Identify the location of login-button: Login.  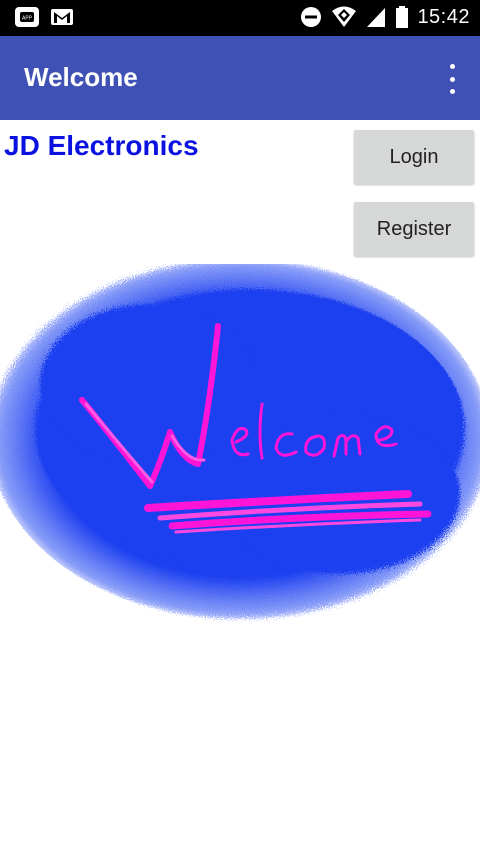
(414, 157).